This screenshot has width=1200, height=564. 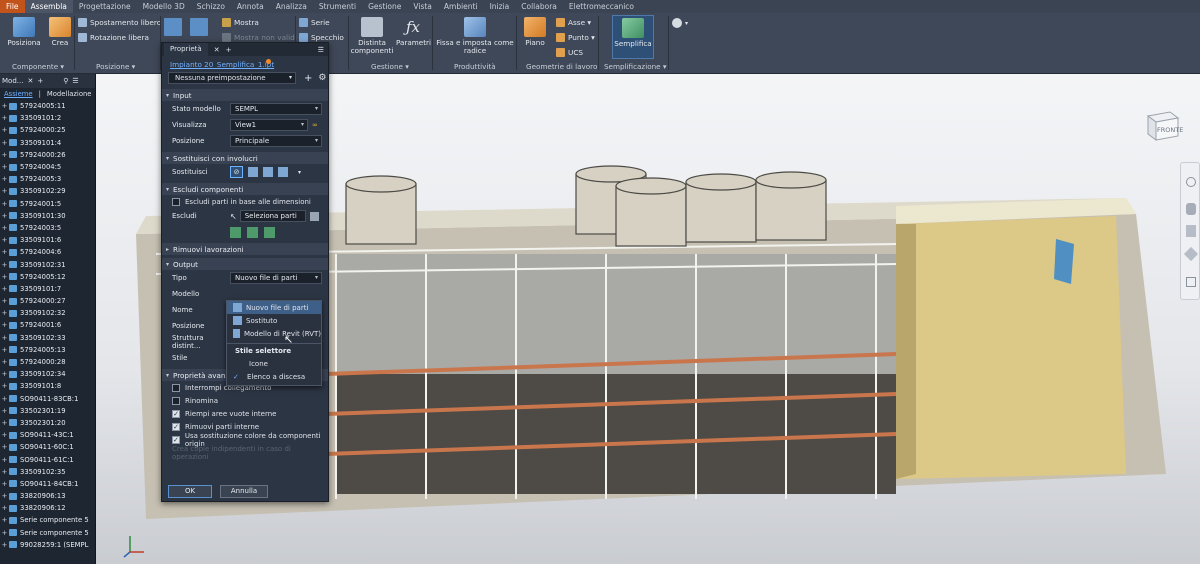 I want to click on tree-node: +57924004:5, so click(x=47, y=167).